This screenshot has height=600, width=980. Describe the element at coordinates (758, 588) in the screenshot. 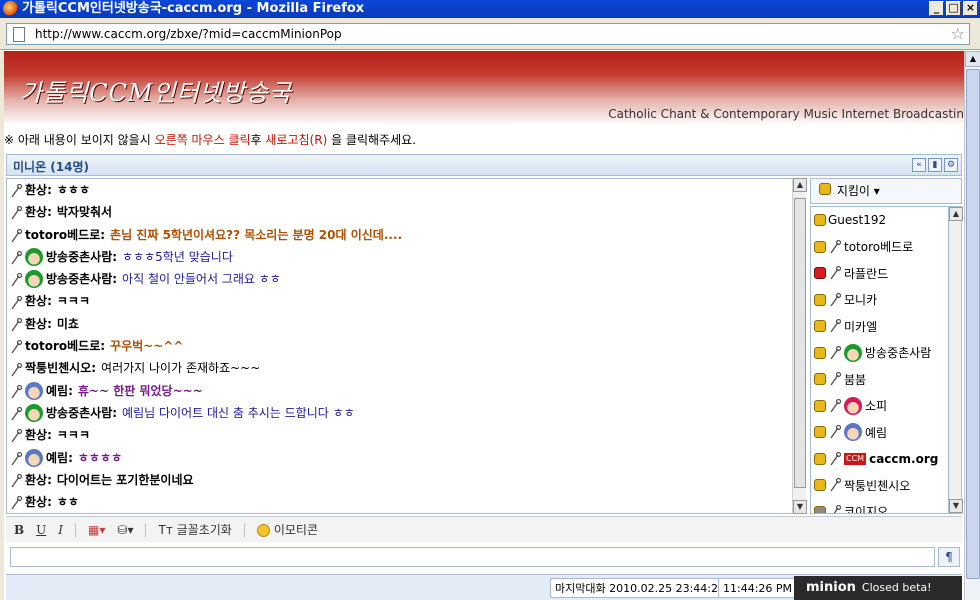

I see `clock: 11:44:26 PM` at that location.